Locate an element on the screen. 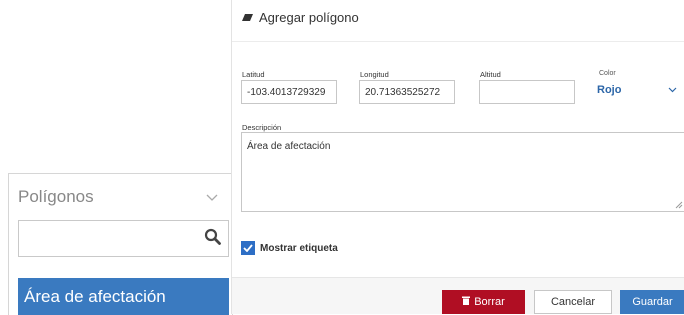 This screenshot has height=315, width=684. list-item: Área de afectación is located at coordinates (123, 296).